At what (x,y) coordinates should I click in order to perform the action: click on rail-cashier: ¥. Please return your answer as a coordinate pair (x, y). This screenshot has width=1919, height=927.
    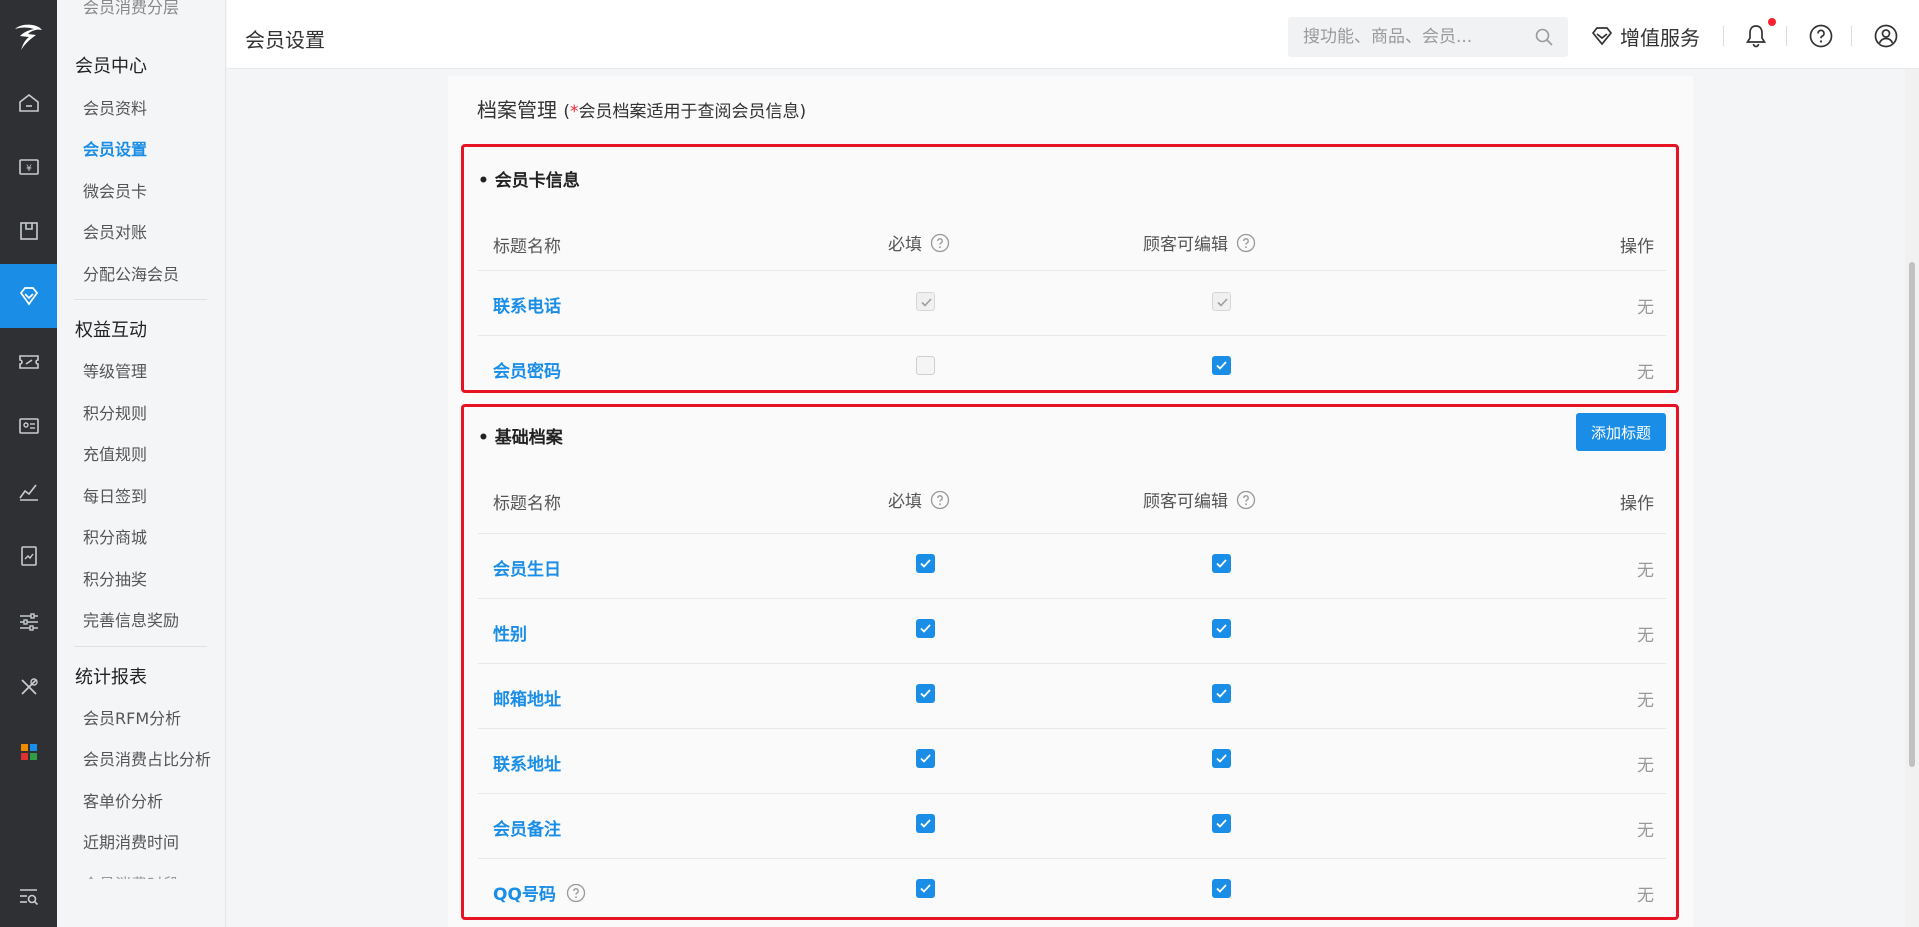
    Looking at the image, I should click on (28, 167).